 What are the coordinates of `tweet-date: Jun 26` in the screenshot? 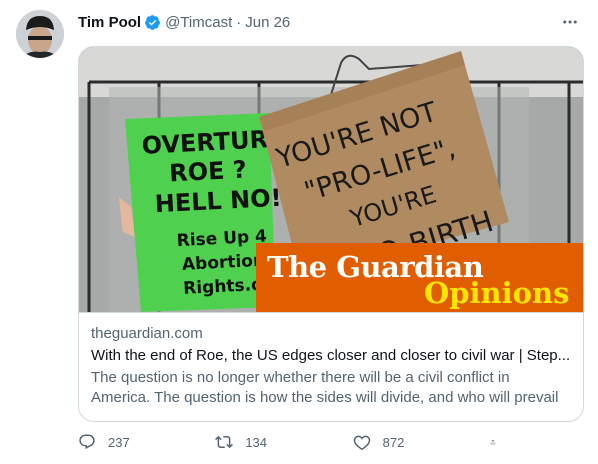 It's located at (267, 22).